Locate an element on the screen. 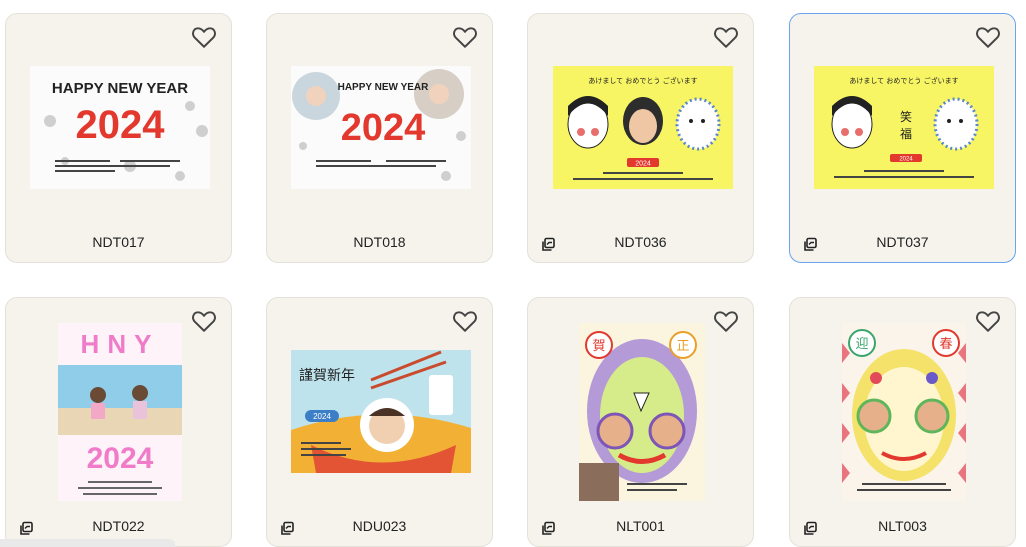 The height and width of the screenshot is (547, 1026). thumb-headline: HNY is located at coordinates (120, 344).